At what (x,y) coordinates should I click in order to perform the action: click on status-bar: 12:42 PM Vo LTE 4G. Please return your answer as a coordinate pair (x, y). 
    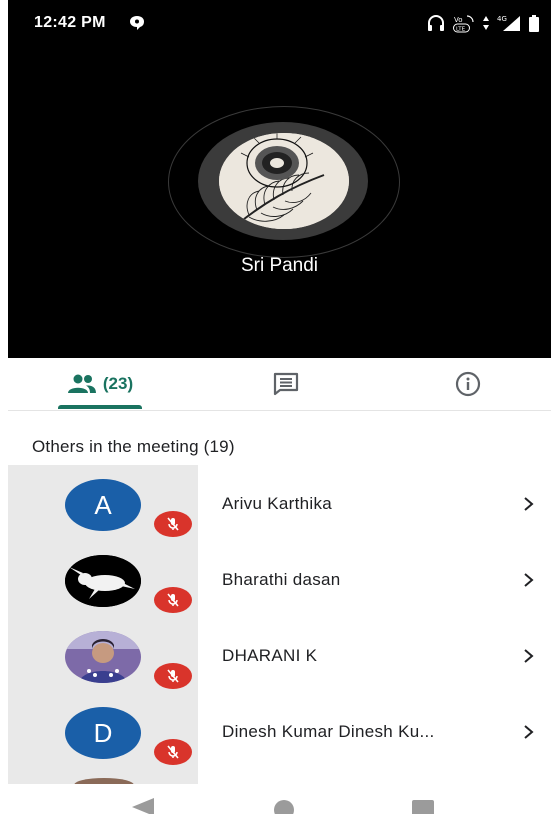
    Looking at the image, I should click on (279, 25).